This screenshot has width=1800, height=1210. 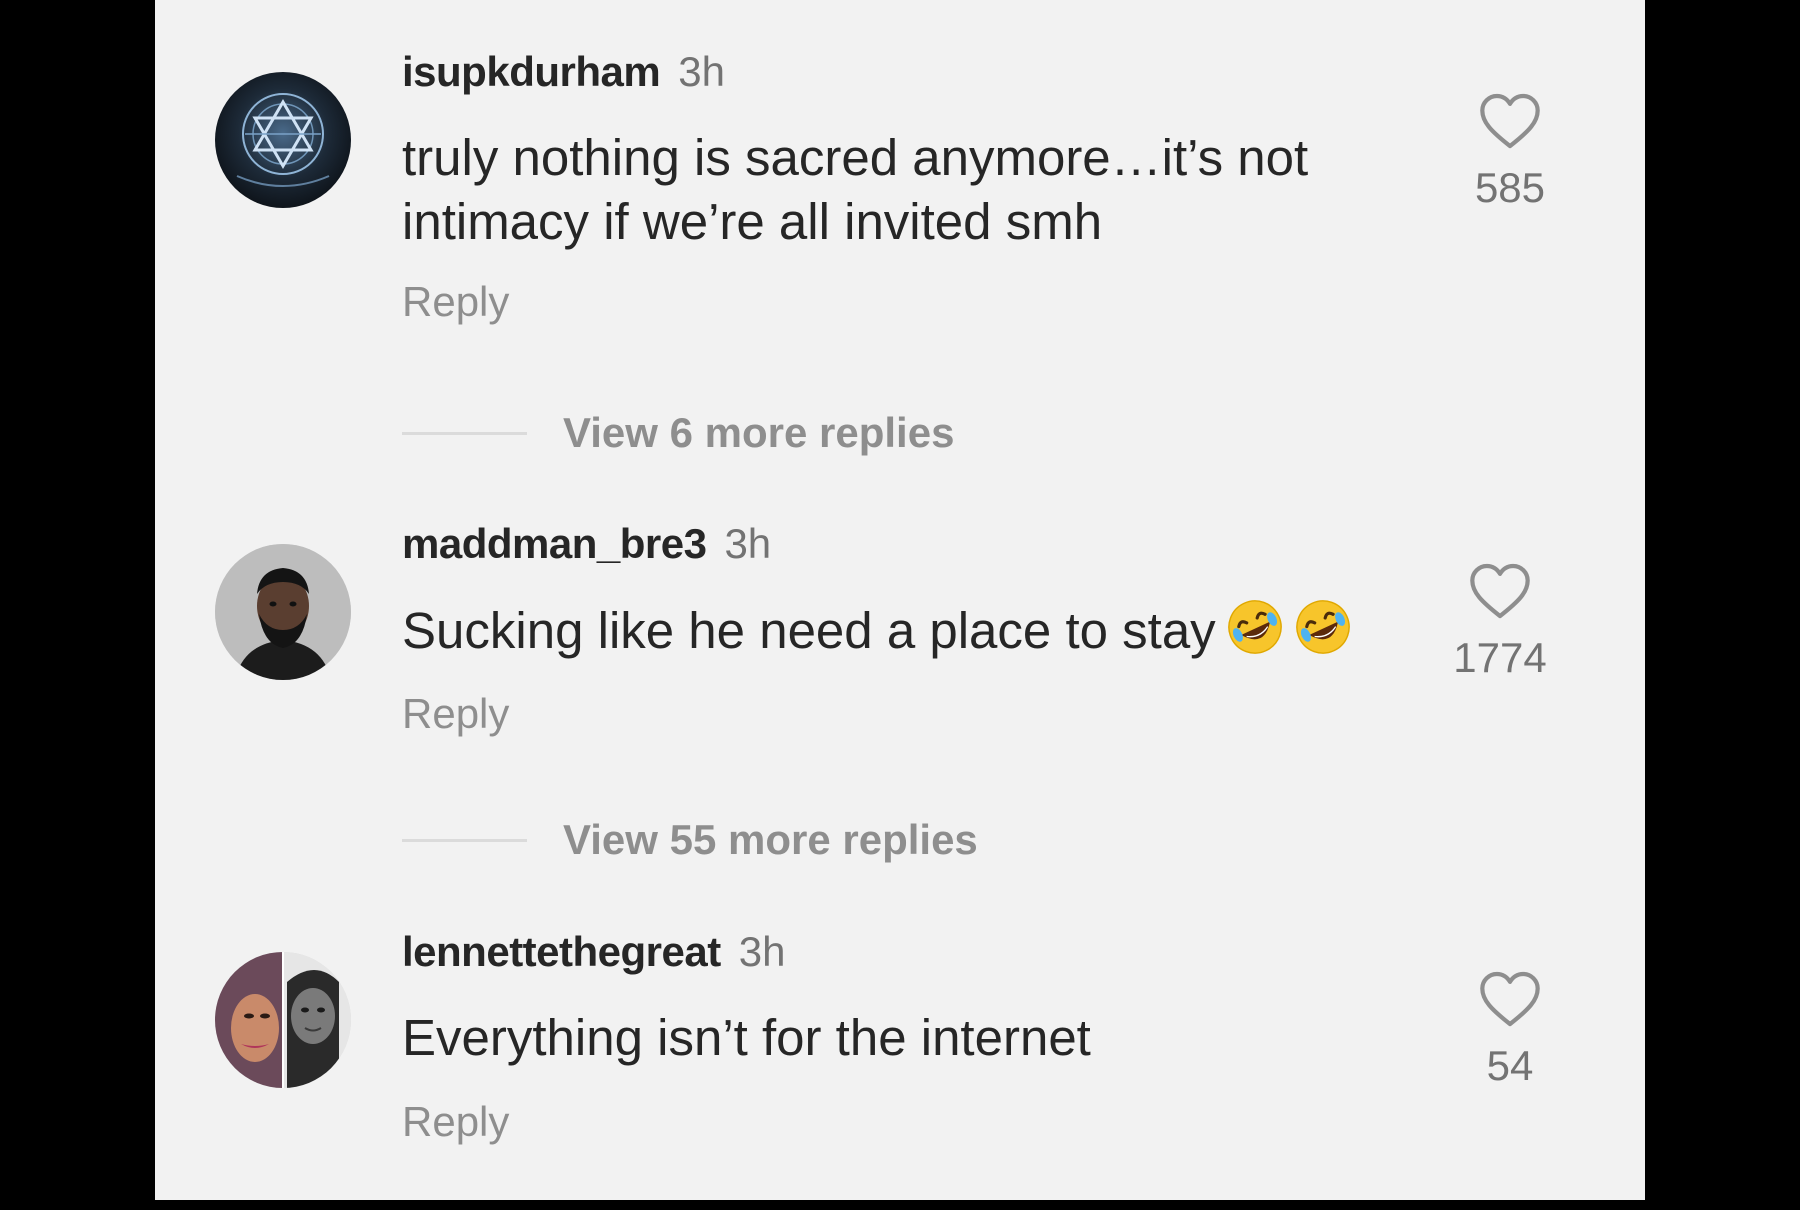 I want to click on view-more-label: View 55 more replies, so click(x=770, y=839).